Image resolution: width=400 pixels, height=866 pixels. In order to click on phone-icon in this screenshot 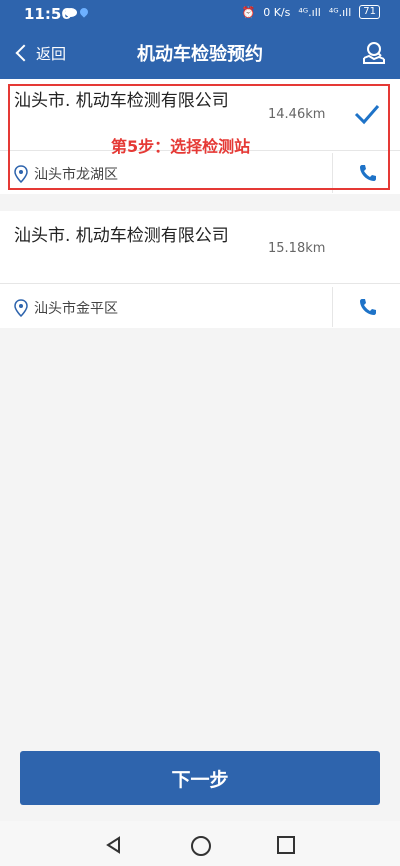, I will do `click(368, 307)`.